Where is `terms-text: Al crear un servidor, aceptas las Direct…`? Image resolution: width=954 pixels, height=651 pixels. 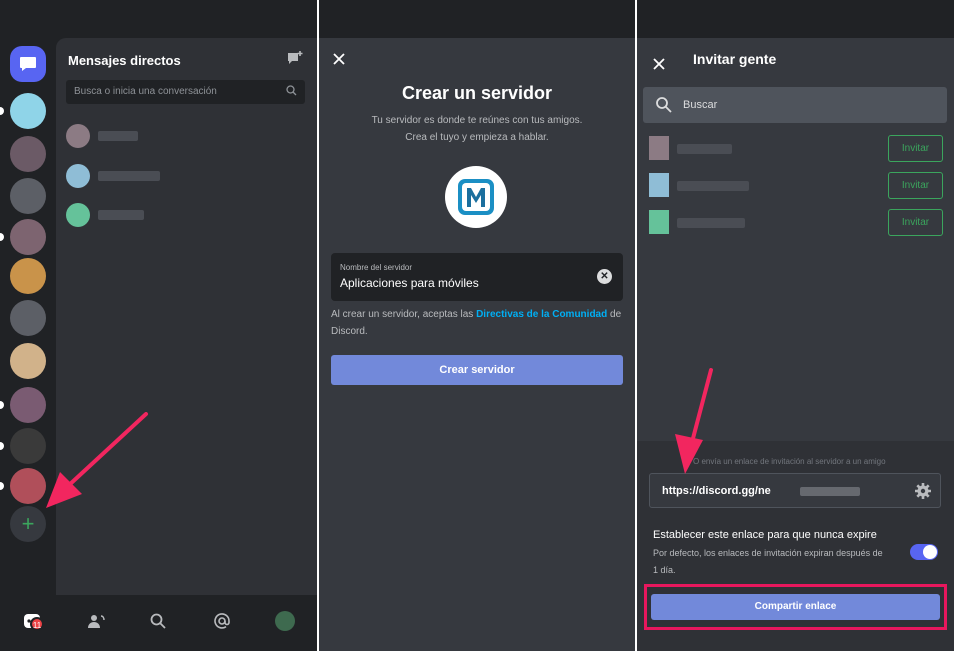
terms-text: Al crear un servidor, aceptas las Direct… is located at coordinates (477, 323).